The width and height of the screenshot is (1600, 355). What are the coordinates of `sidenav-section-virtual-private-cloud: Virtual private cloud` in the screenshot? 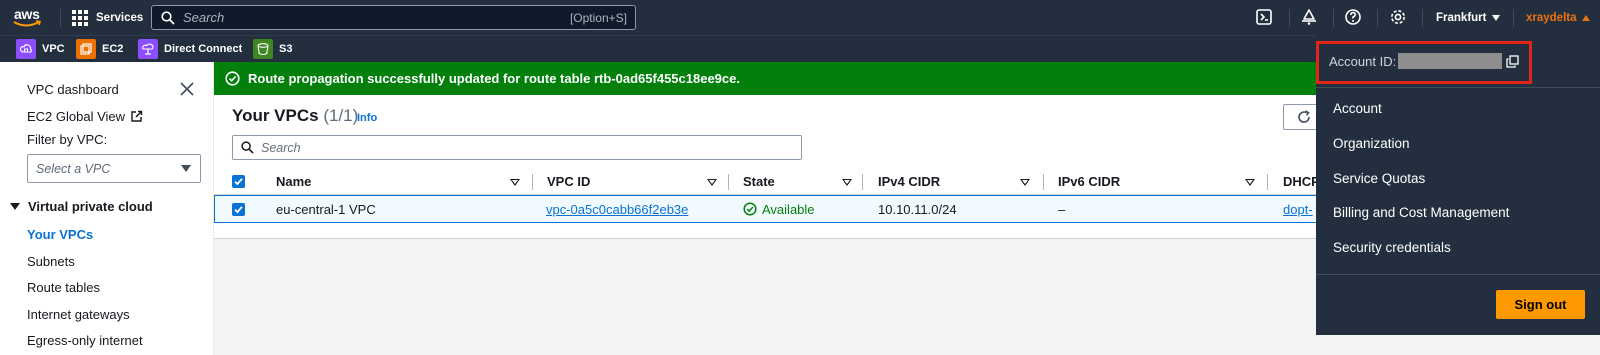 It's located at (81, 206).